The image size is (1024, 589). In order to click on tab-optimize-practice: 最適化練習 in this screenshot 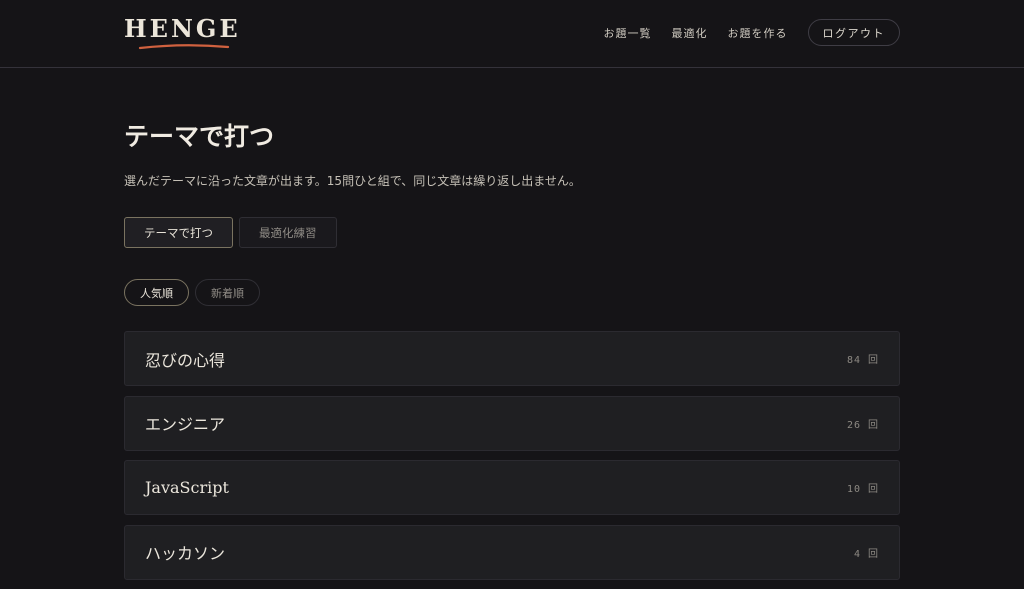, I will do `click(288, 232)`.